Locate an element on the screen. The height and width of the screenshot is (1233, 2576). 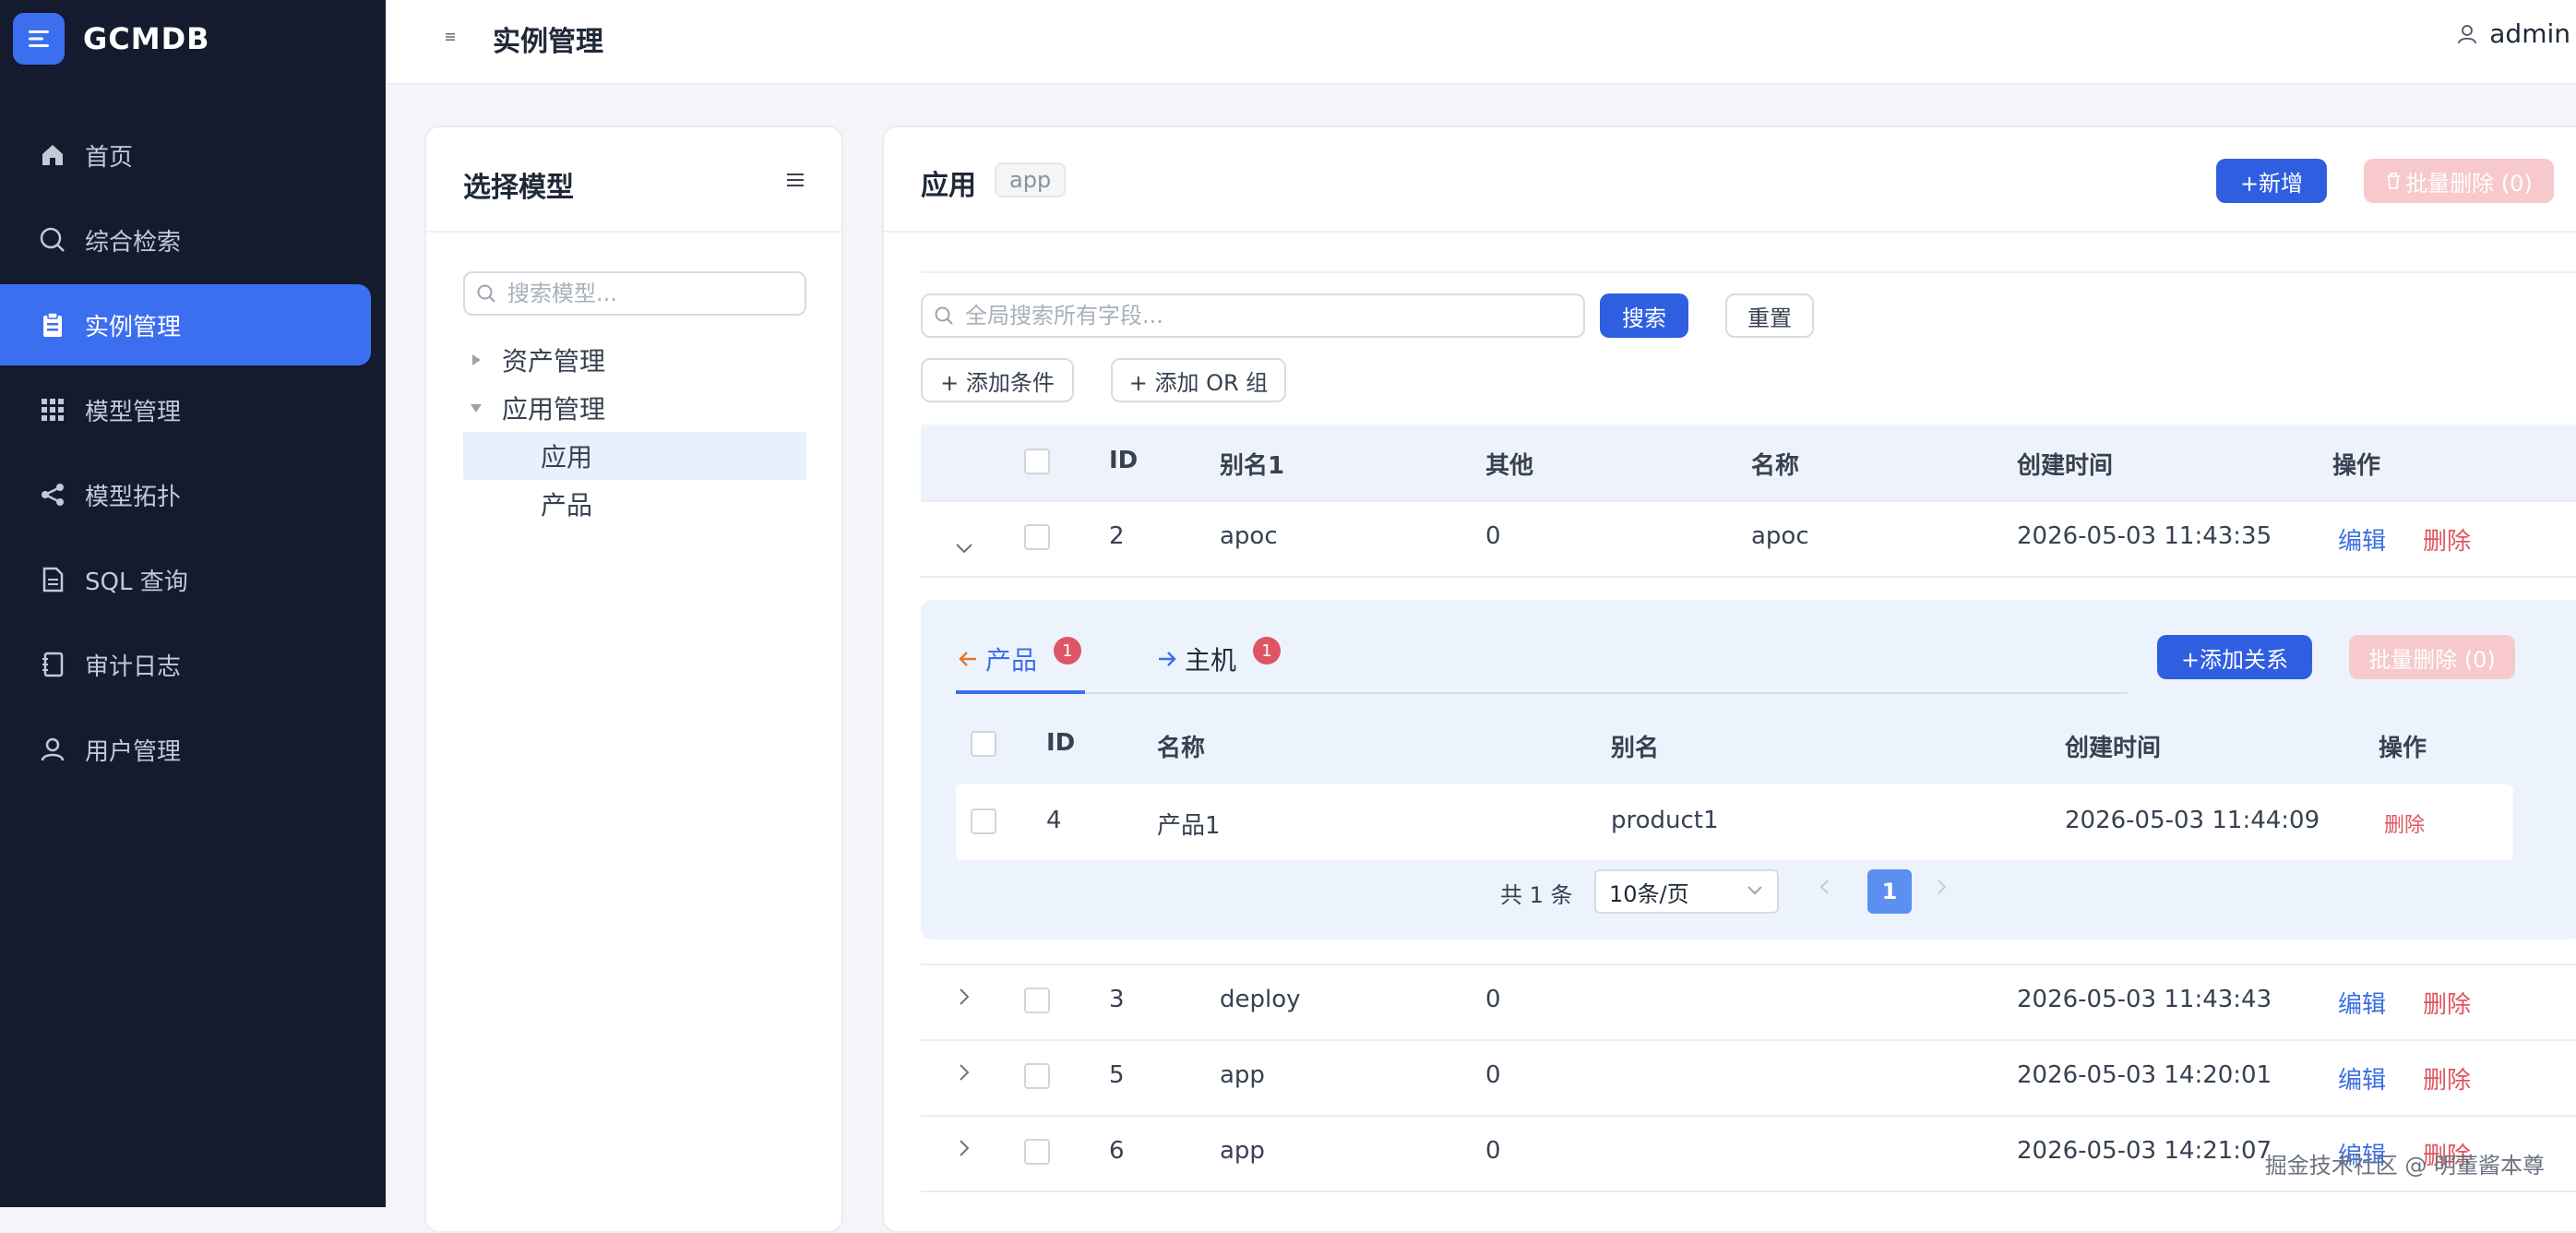
cell-id: 6 is located at coordinates (1117, 1151).